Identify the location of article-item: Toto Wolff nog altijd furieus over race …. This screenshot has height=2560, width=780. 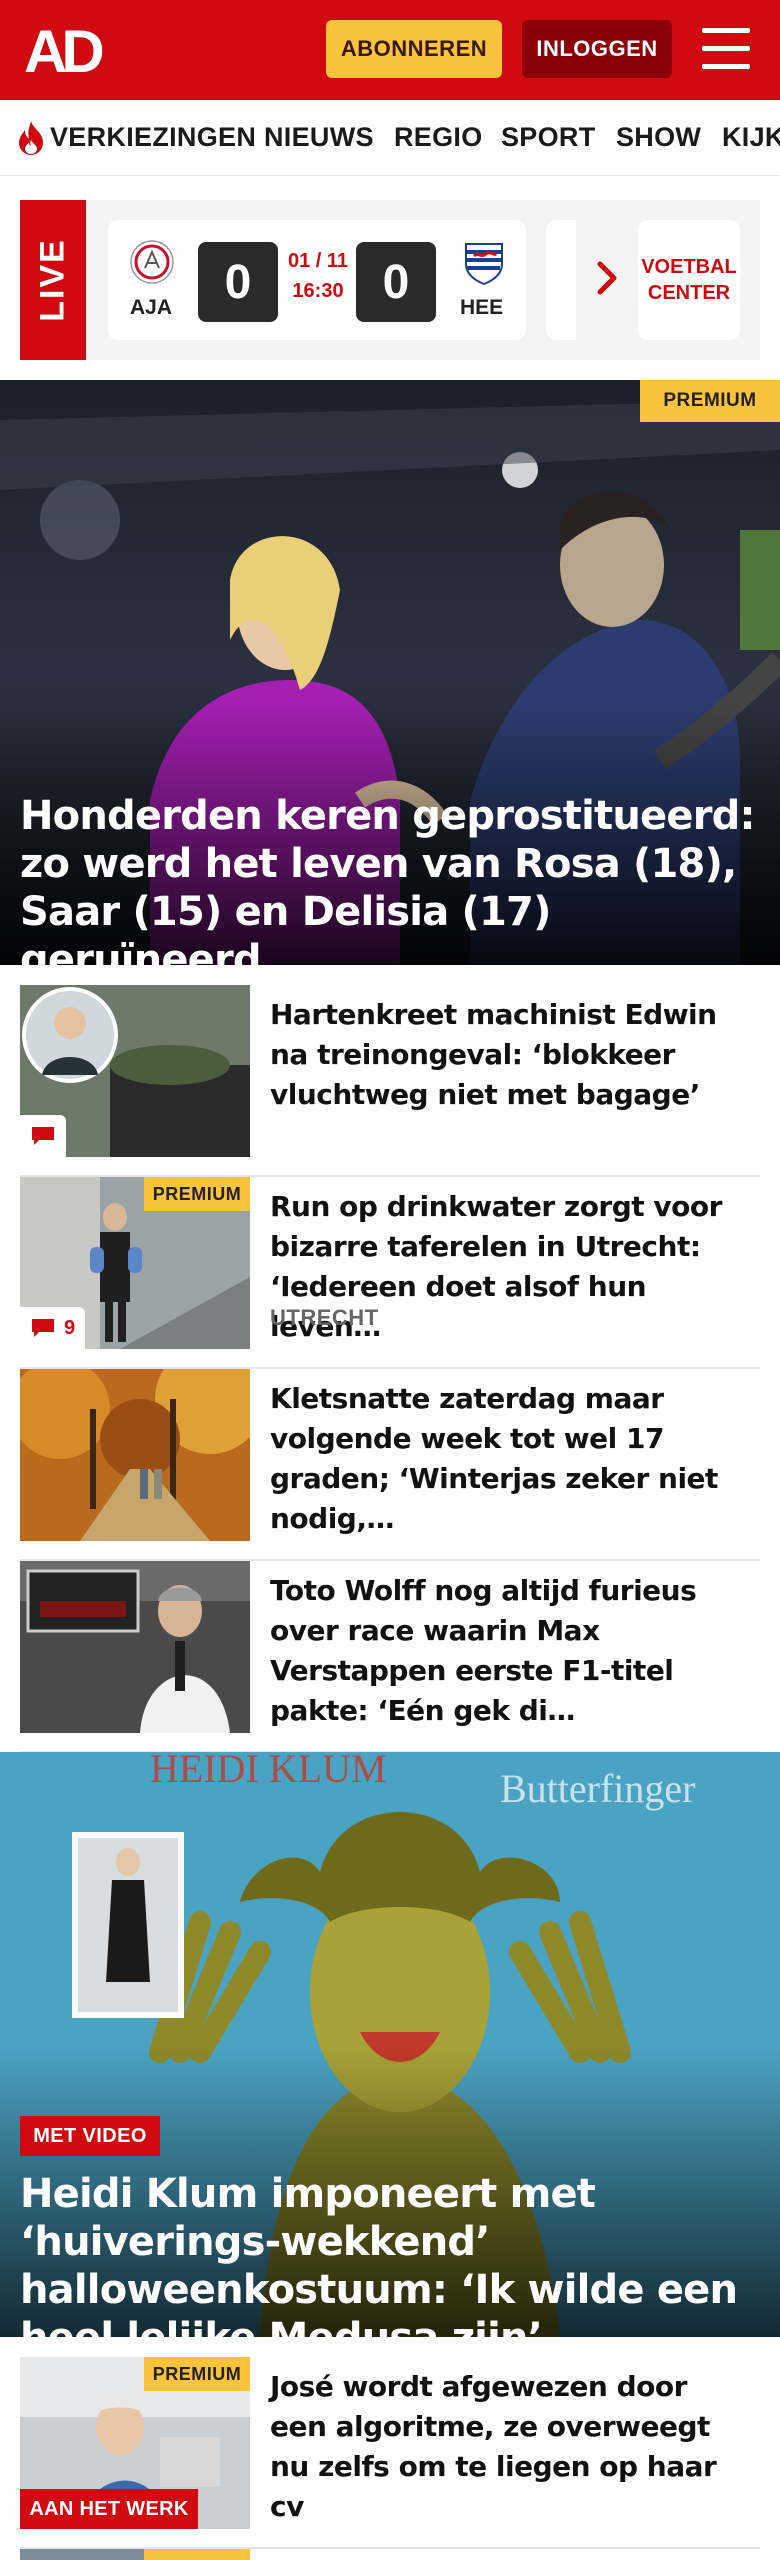
(390, 1657).